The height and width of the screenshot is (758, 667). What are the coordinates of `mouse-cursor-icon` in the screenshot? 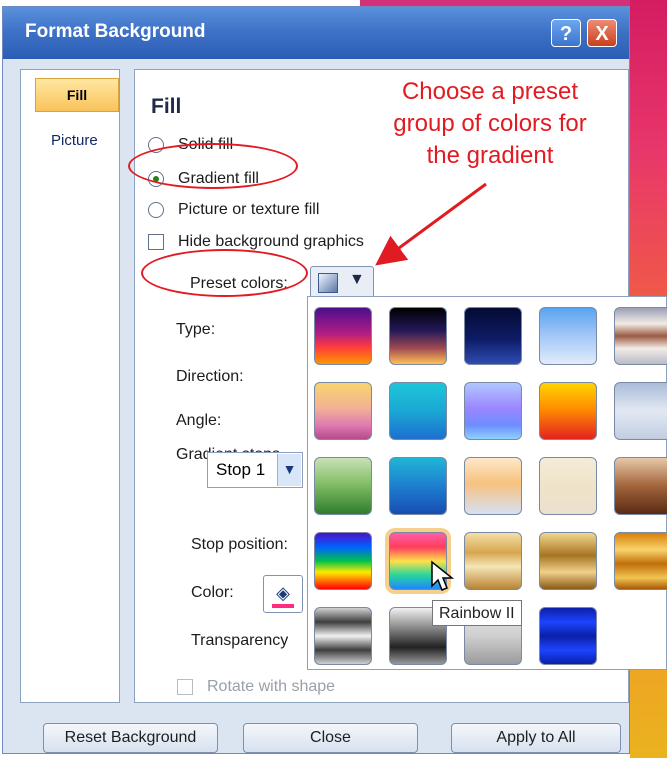 It's located at (443, 575).